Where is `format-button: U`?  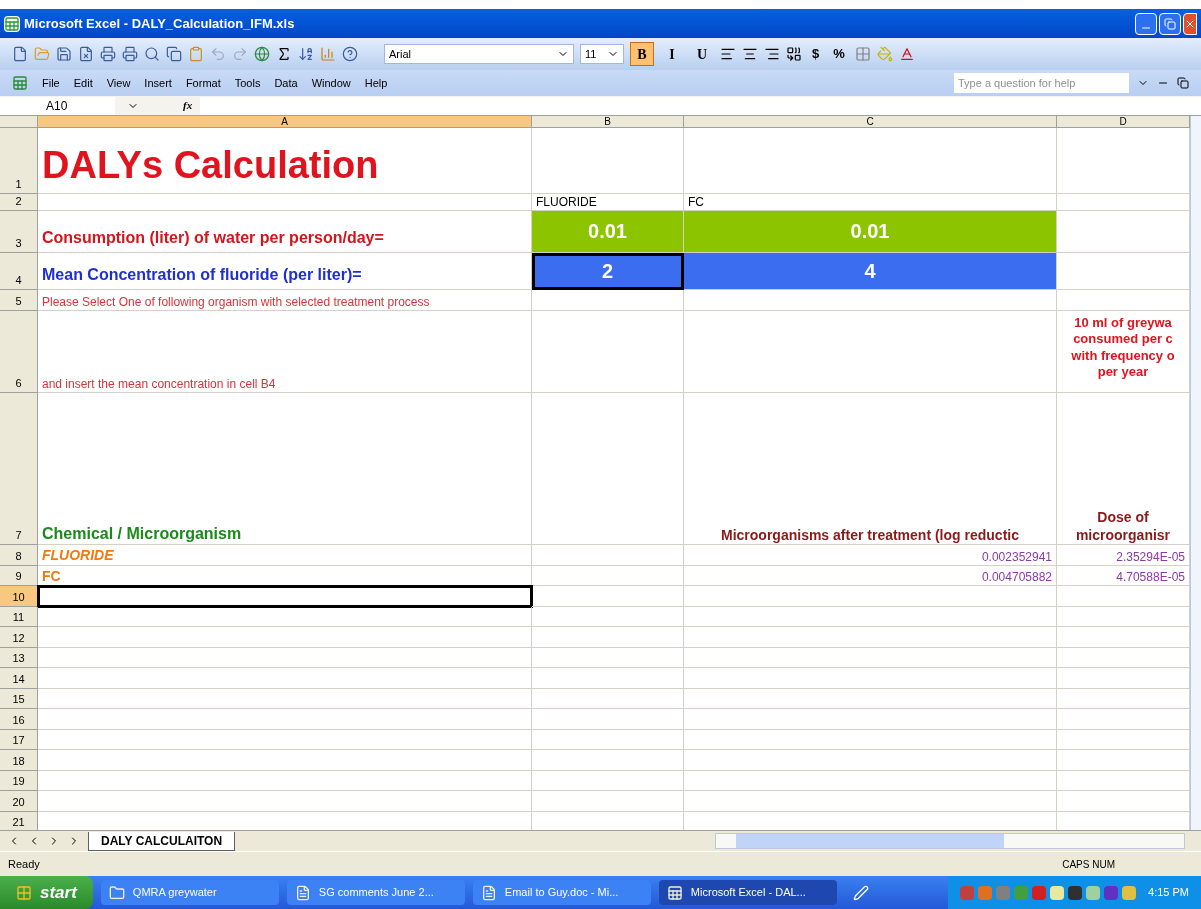 format-button: U is located at coordinates (702, 54).